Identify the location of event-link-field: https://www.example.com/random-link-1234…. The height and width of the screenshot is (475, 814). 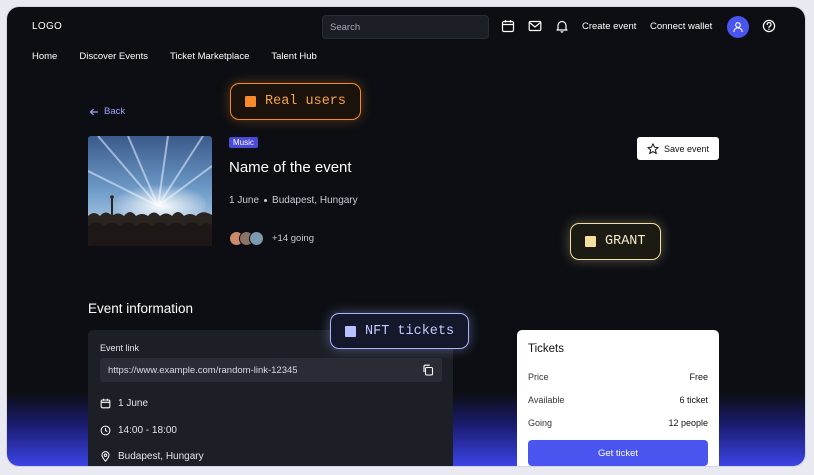
(271, 370).